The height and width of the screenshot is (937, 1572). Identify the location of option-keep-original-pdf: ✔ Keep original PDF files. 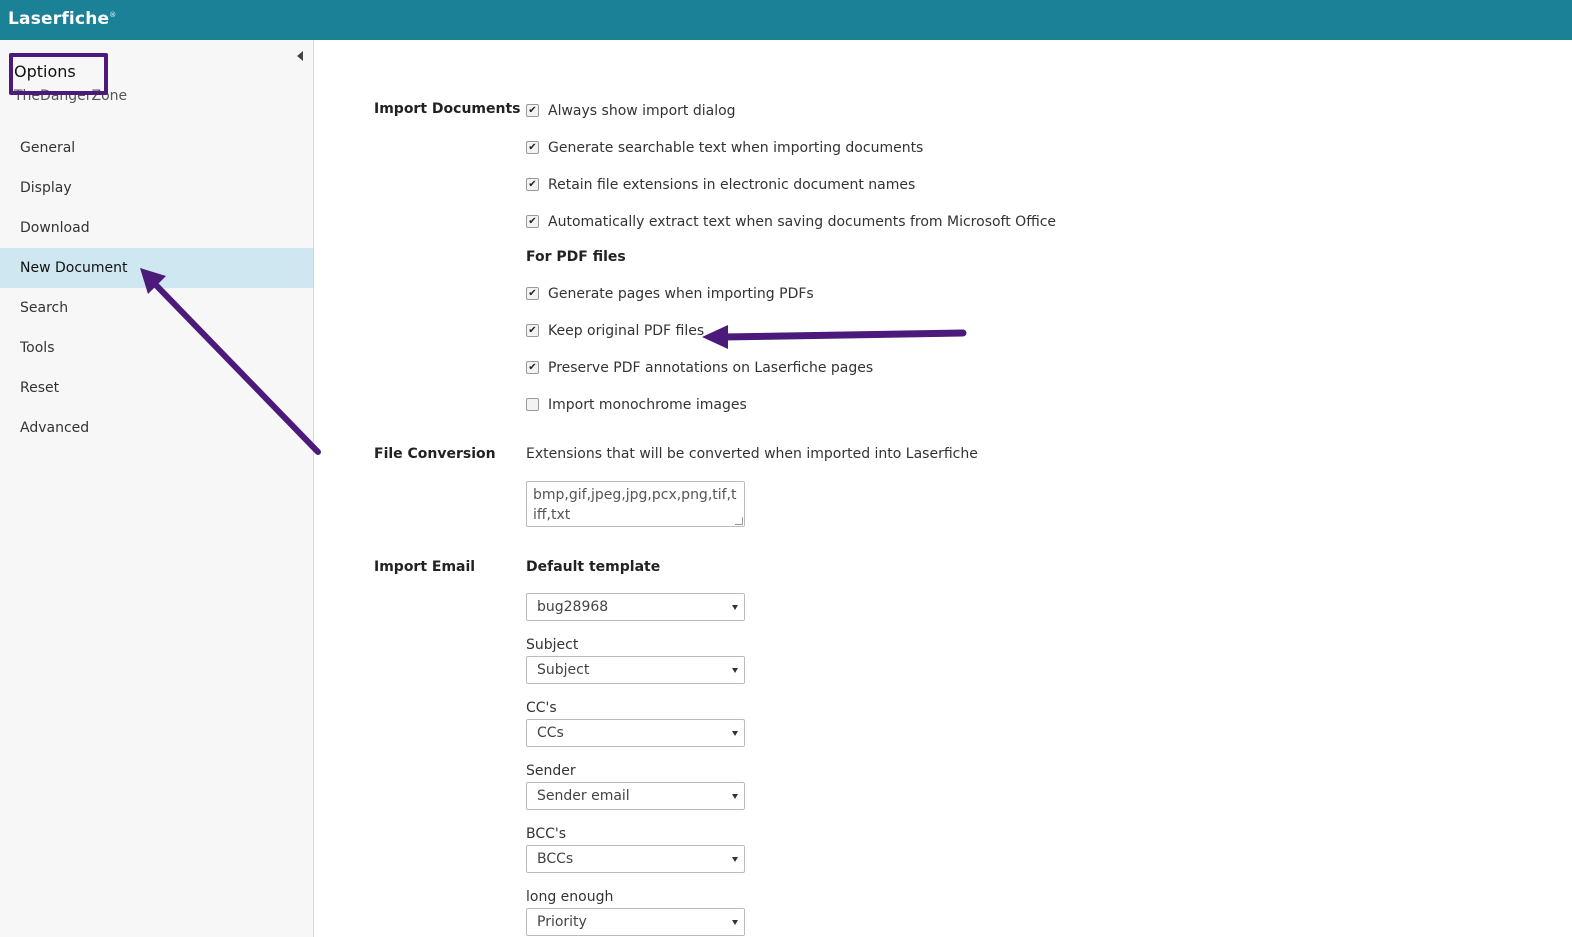
(615, 331).